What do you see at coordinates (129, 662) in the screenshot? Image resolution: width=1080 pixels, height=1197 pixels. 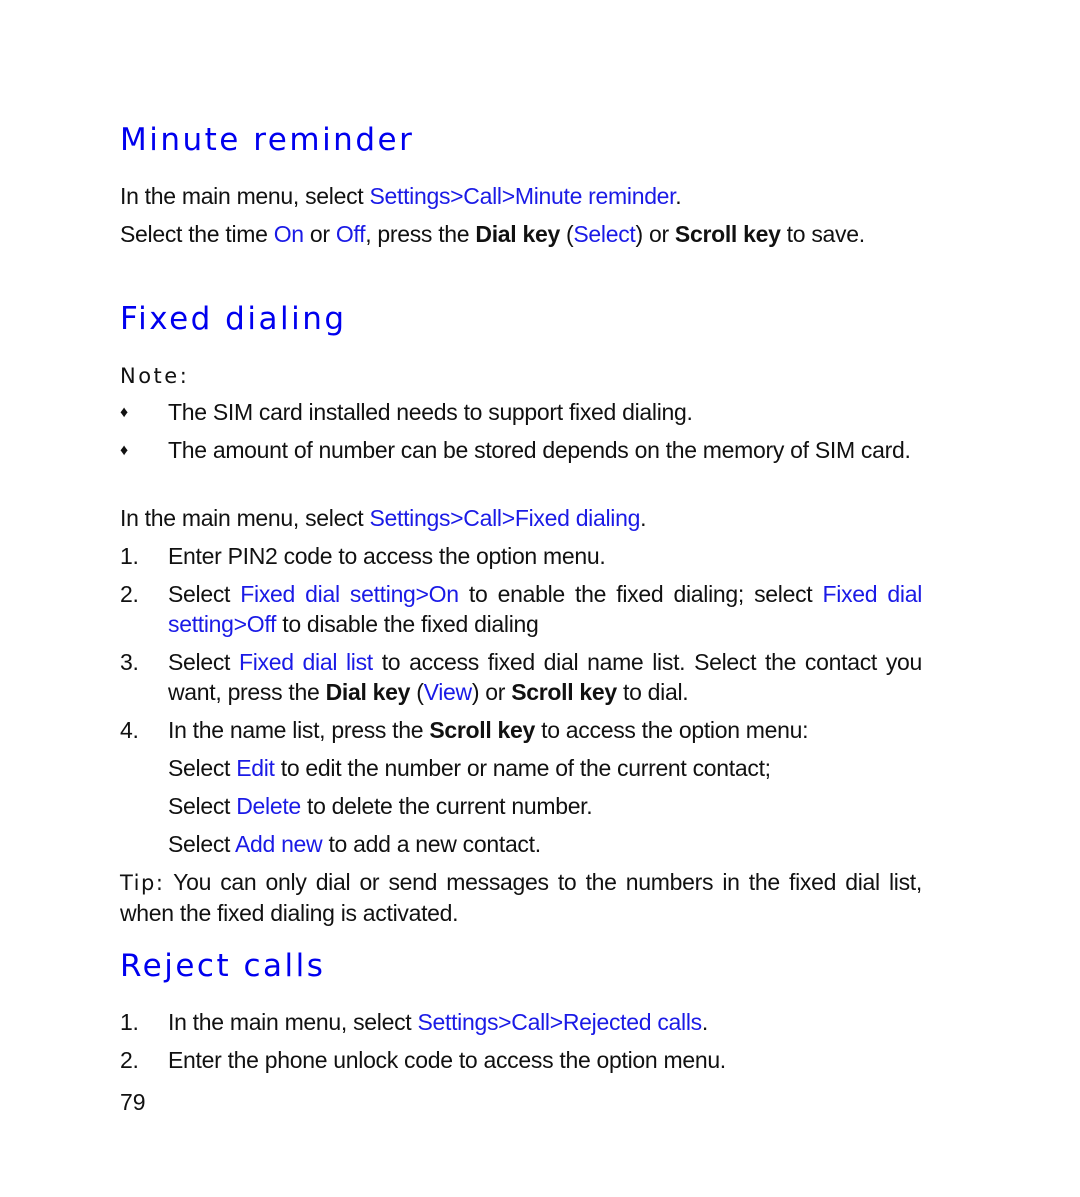 I see `step-number: 3.` at bounding box center [129, 662].